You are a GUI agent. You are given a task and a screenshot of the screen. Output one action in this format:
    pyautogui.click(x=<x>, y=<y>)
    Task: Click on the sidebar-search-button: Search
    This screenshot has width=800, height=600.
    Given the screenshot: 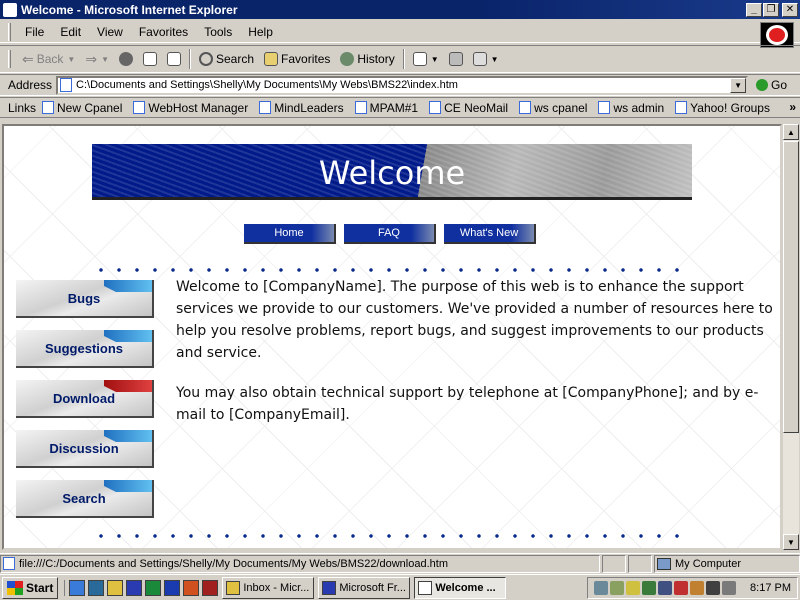 What is the action you would take?
    pyautogui.click(x=85, y=499)
    